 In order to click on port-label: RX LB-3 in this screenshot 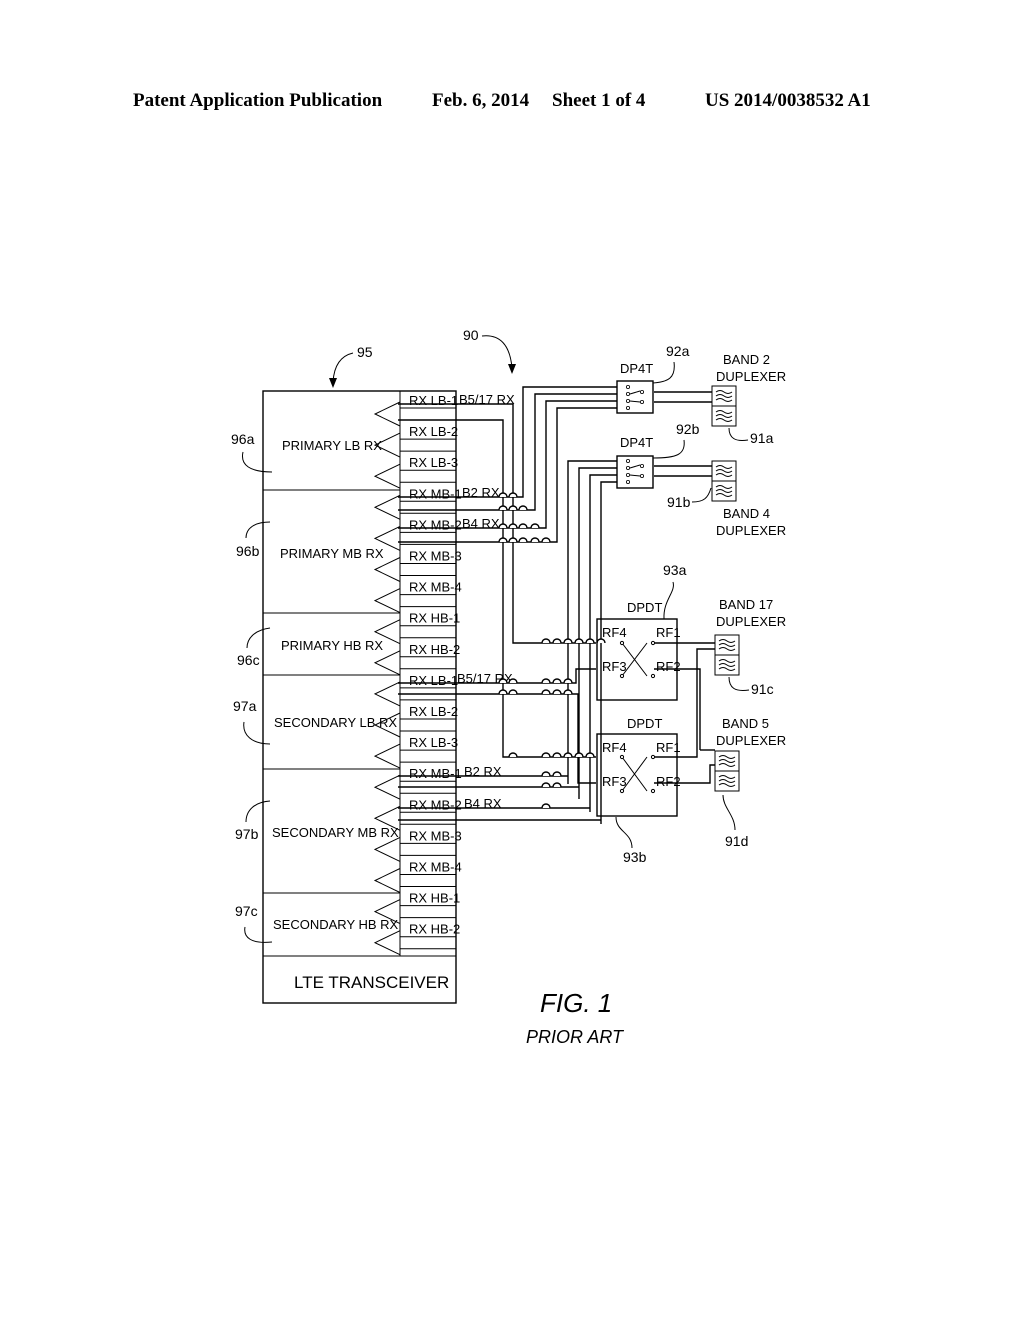, I will do `click(433, 462)`.